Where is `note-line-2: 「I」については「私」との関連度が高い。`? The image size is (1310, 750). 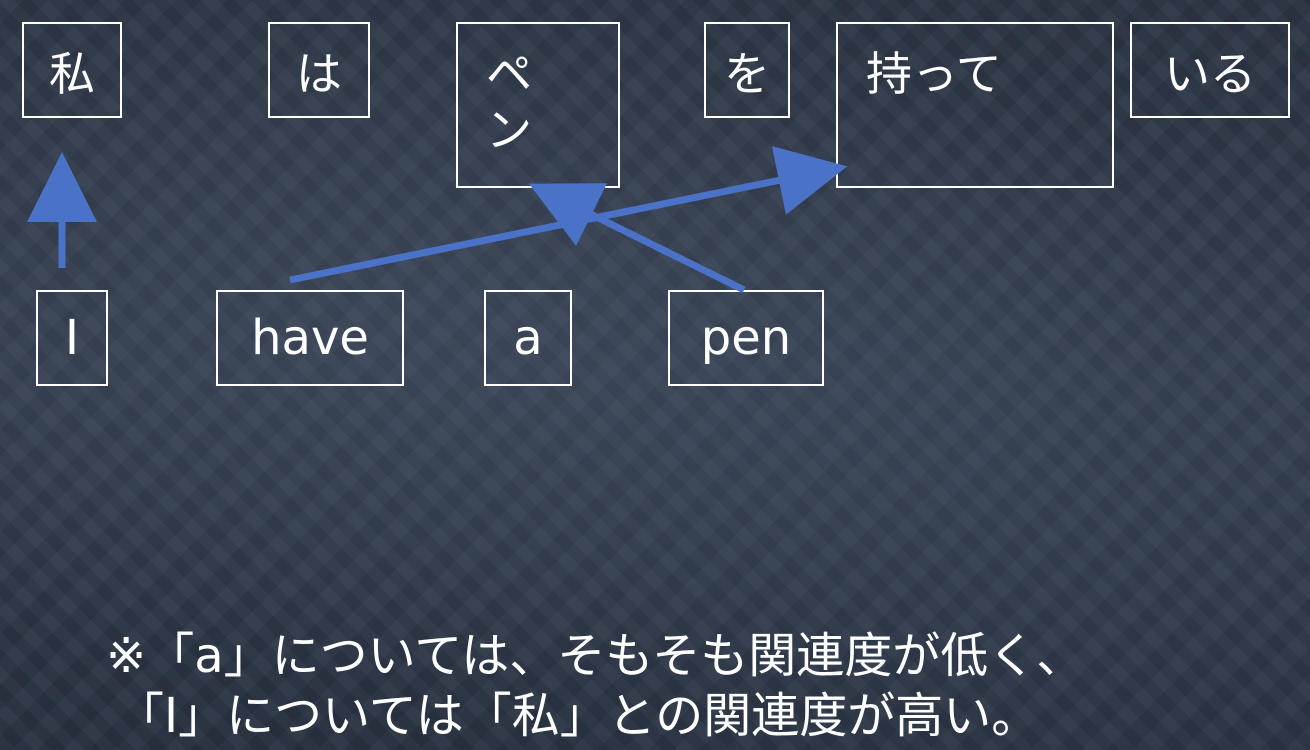
note-line-2: 「I」については「私」との関連度が高い。 is located at coordinates (578, 716).